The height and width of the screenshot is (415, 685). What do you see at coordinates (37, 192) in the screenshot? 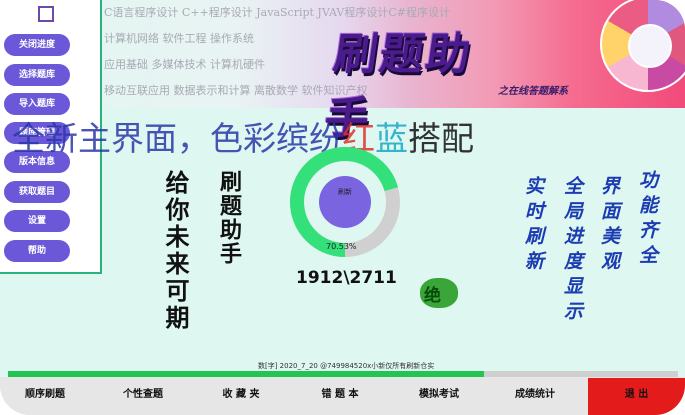
I see `sidebar-item-get-questions: 获取题目` at bounding box center [37, 192].